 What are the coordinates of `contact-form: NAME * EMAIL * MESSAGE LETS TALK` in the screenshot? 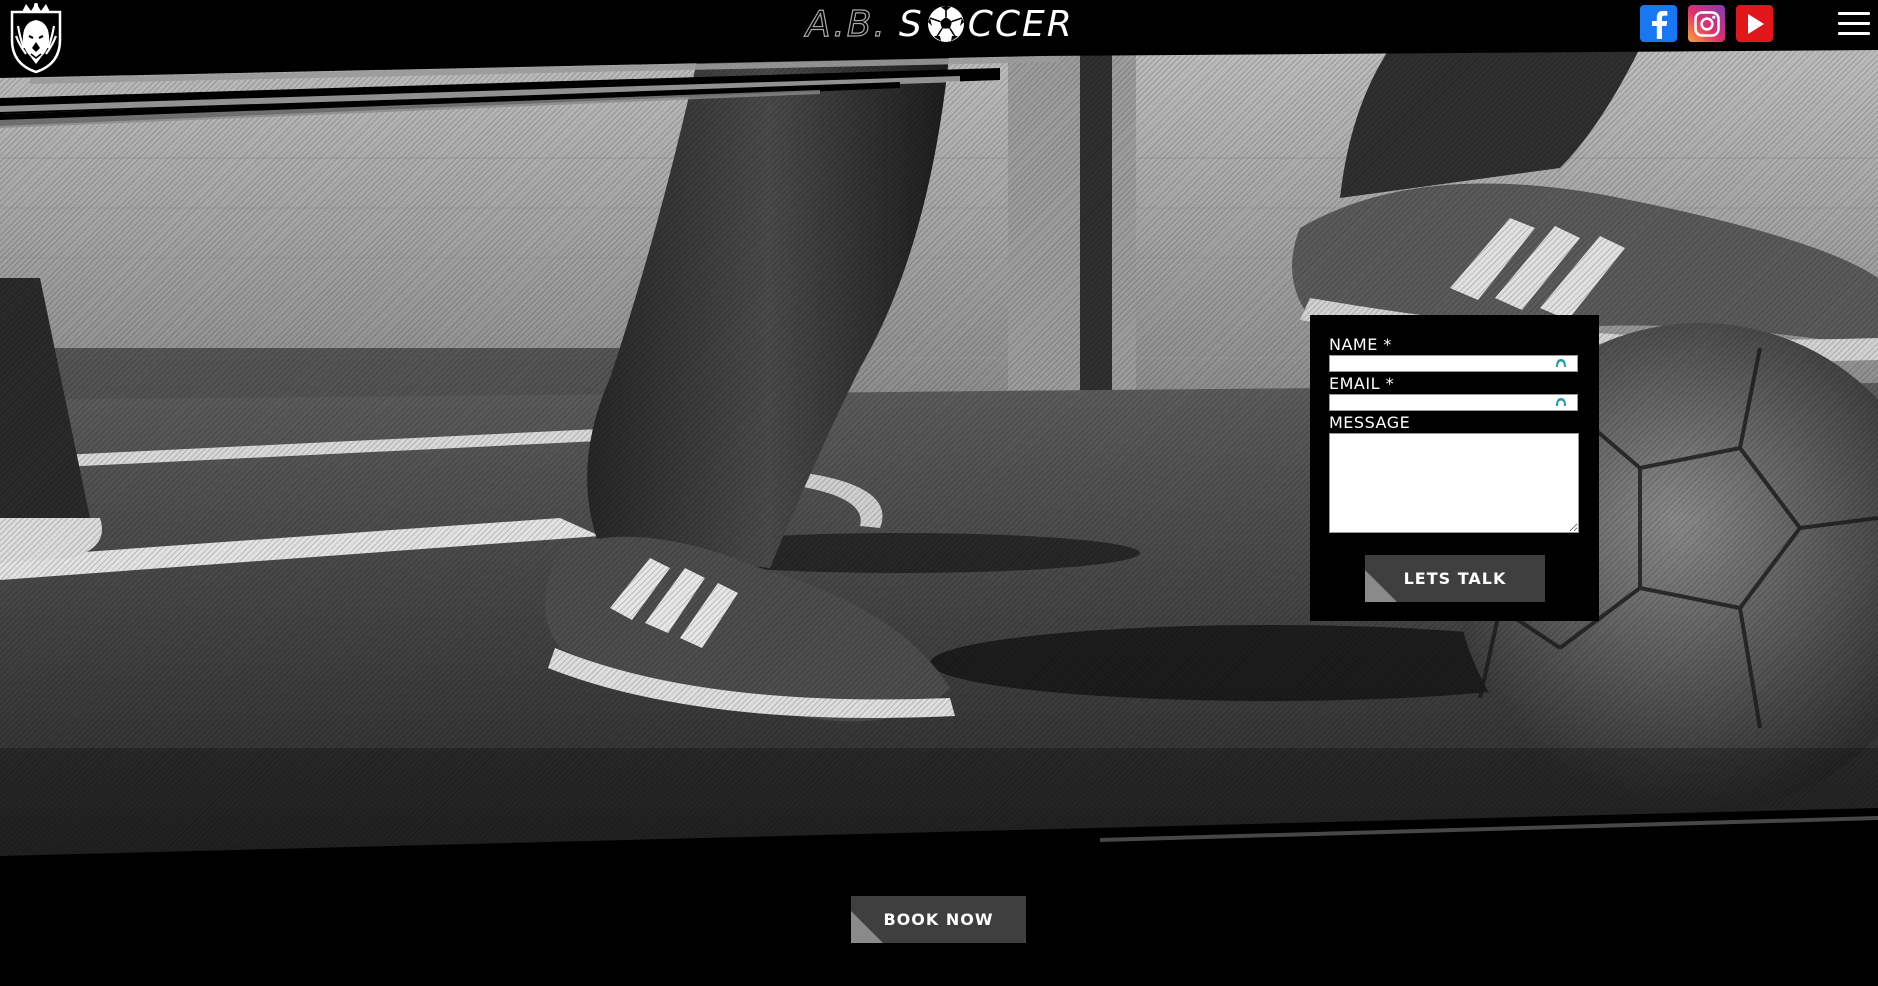 It's located at (1454, 468).